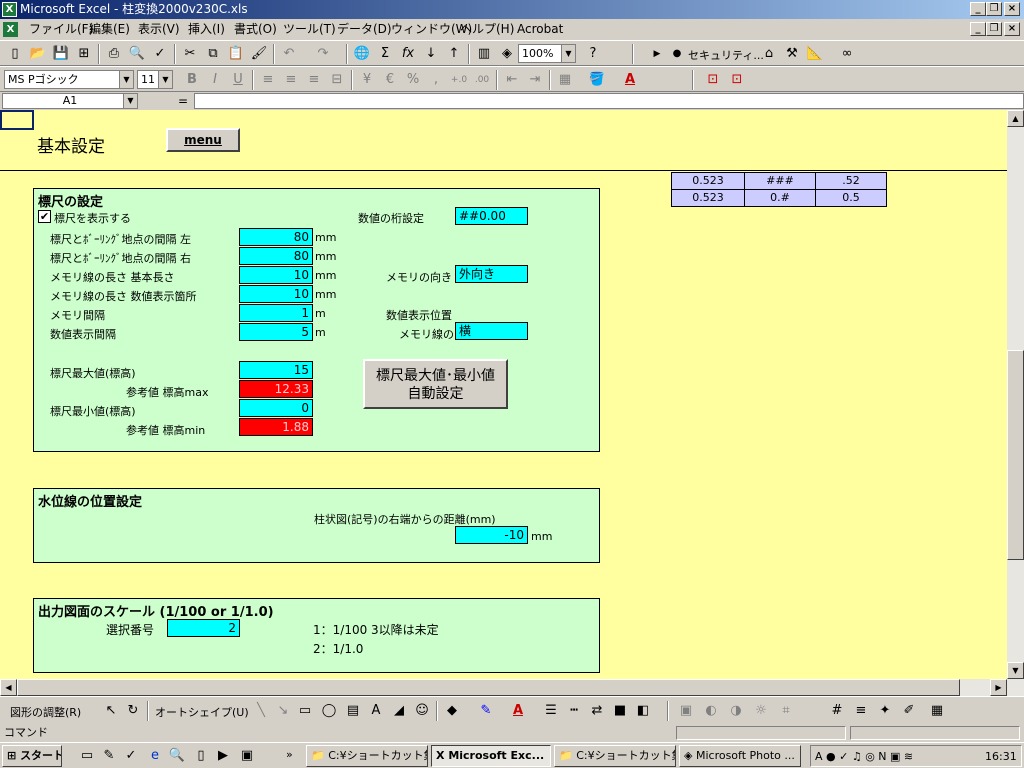  What do you see at coordinates (111, 711) in the screenshot?
I see `select-object-icon: ↖` at bounding box center [111, 711].